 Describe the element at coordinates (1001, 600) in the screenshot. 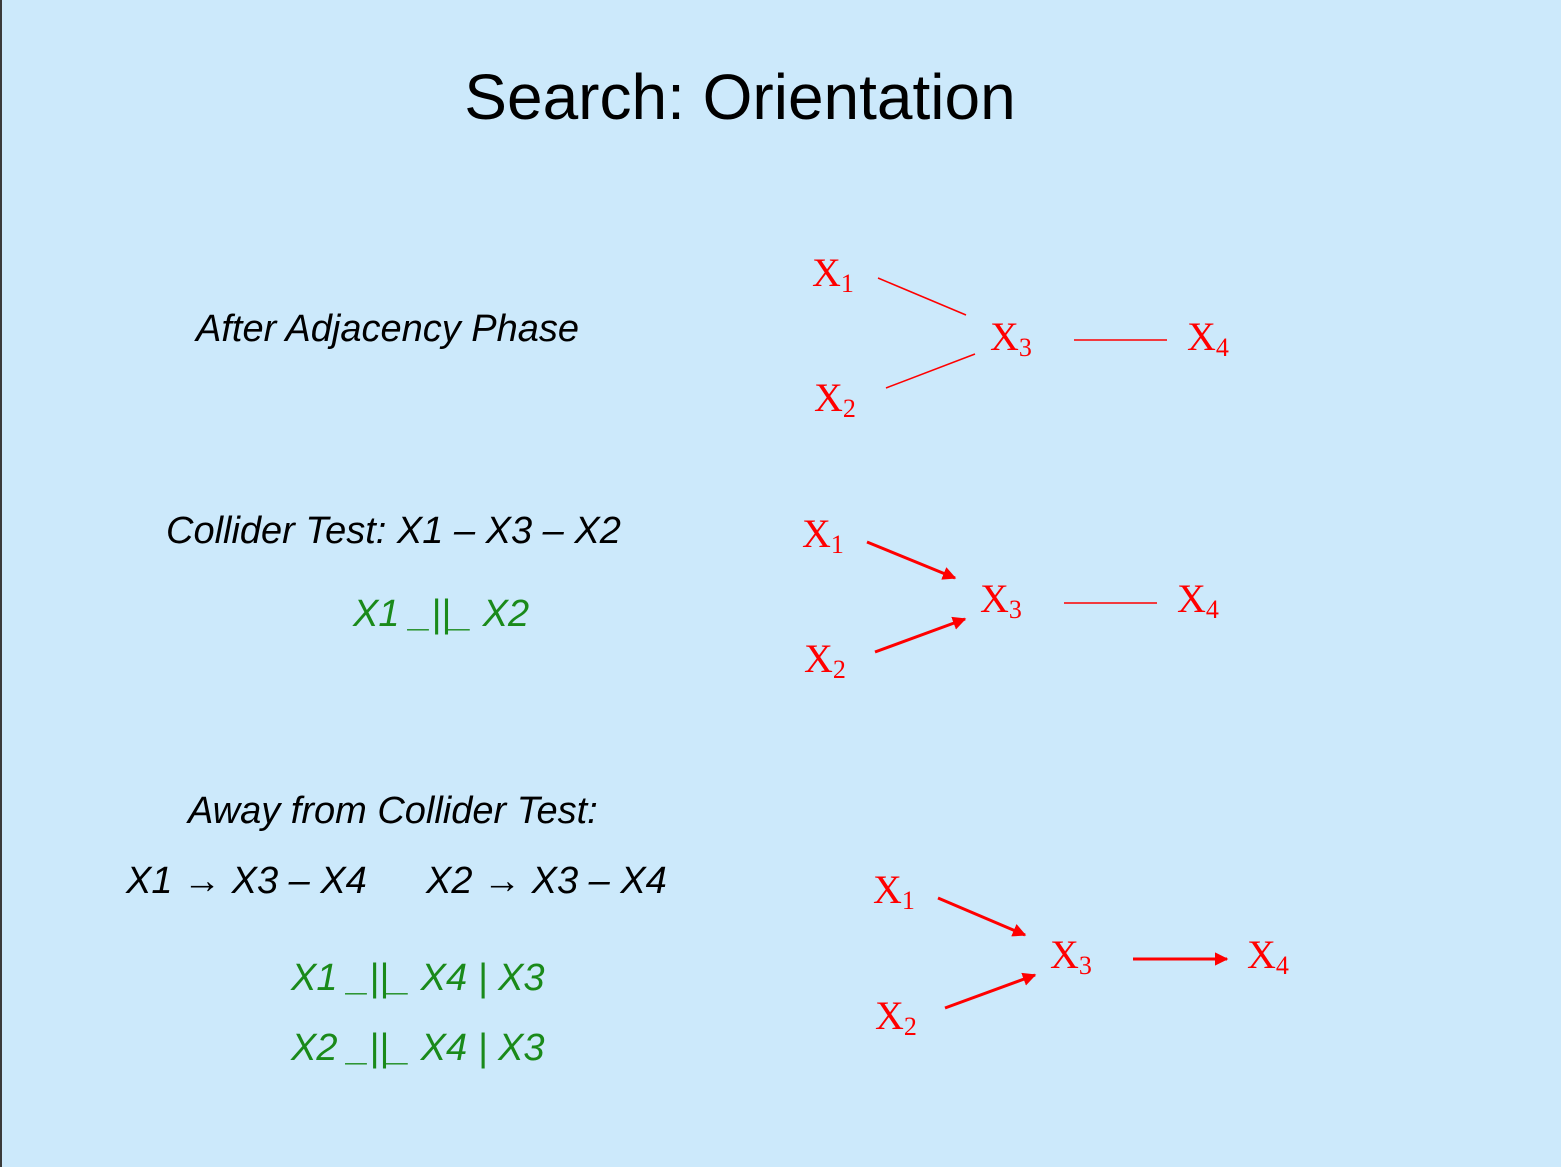

I see `graph2-node-x3: X3` at that location.